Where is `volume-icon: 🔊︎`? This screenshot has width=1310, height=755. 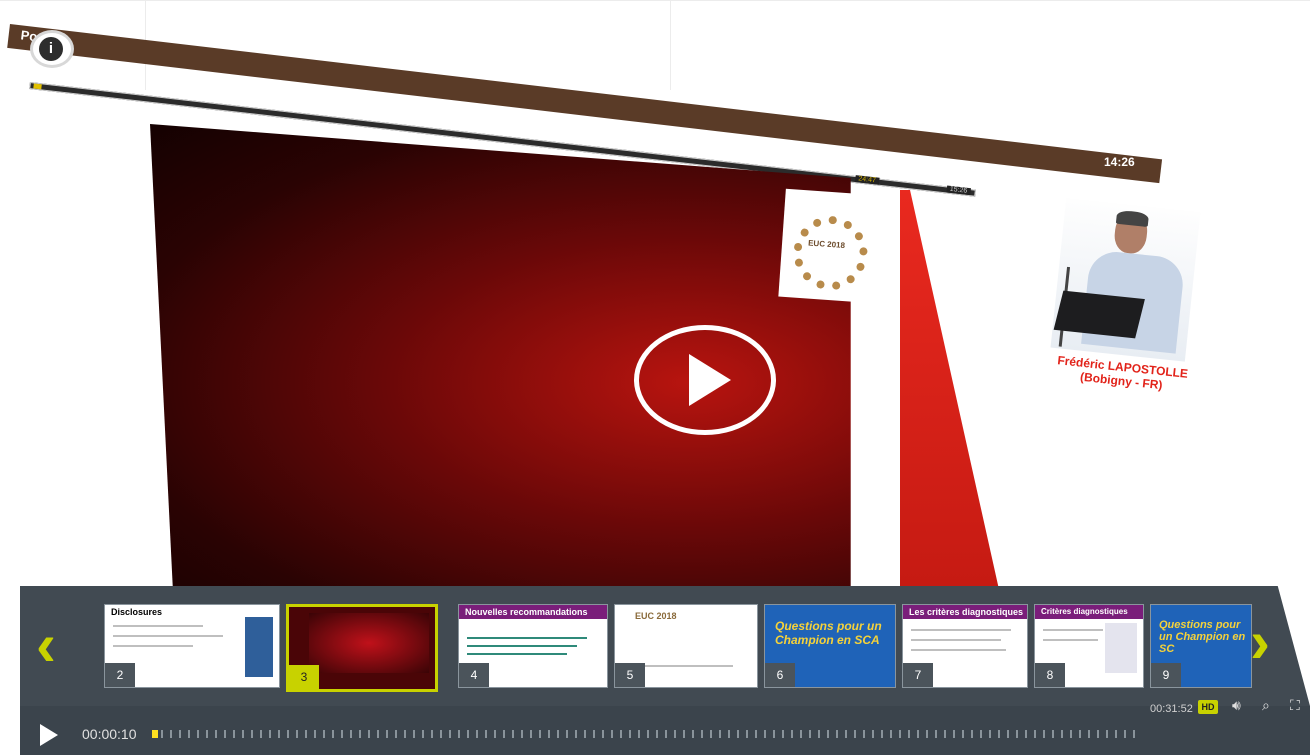
volume-icon: 🔊︎ is located at coordinates (1236, 705).